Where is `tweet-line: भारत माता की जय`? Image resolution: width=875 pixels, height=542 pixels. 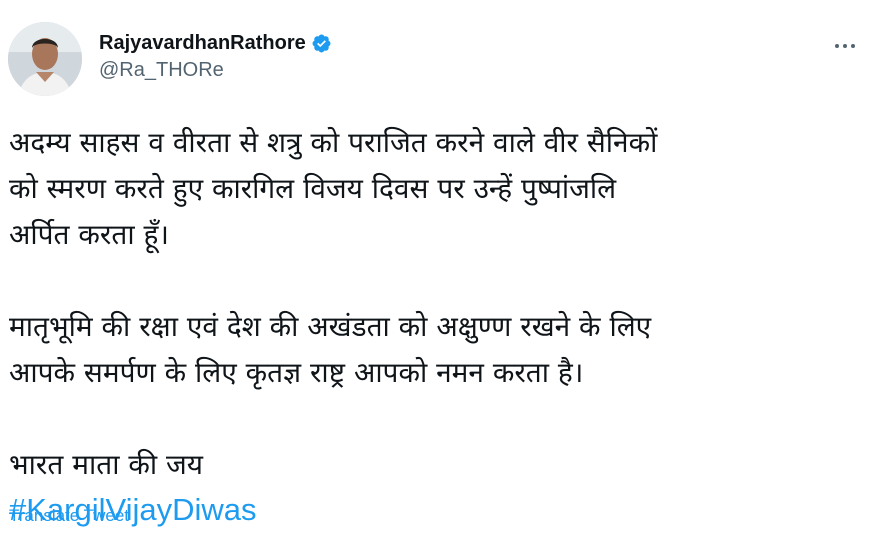
tweet-line: भारत माता की जय is located at coordinates (106, 464).